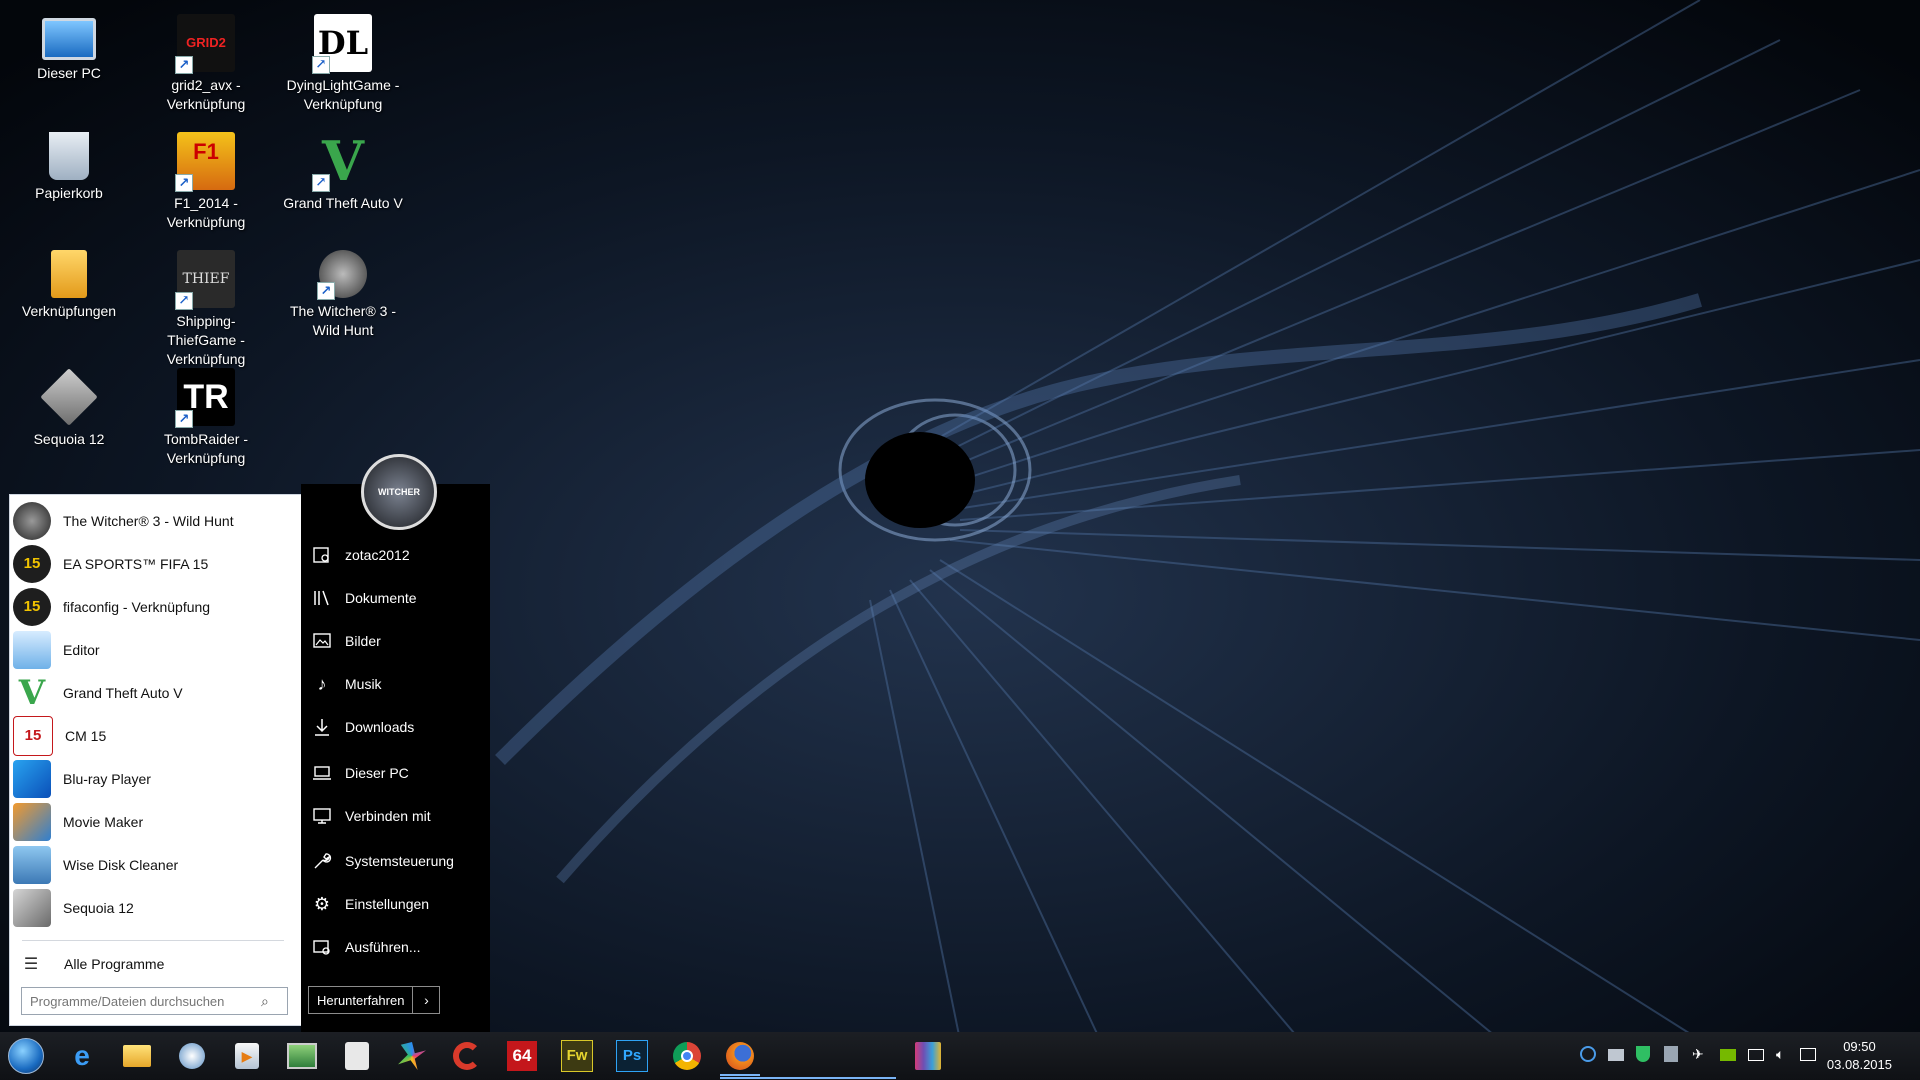 The height and width of the screenshot is (1080, 1920). What do you see at coordinates (155, 606) in the screenshot?
I see `start-program-fifaconfig: 15 fifaconfig - Verknüpfung` at bounding box center [155, 606].